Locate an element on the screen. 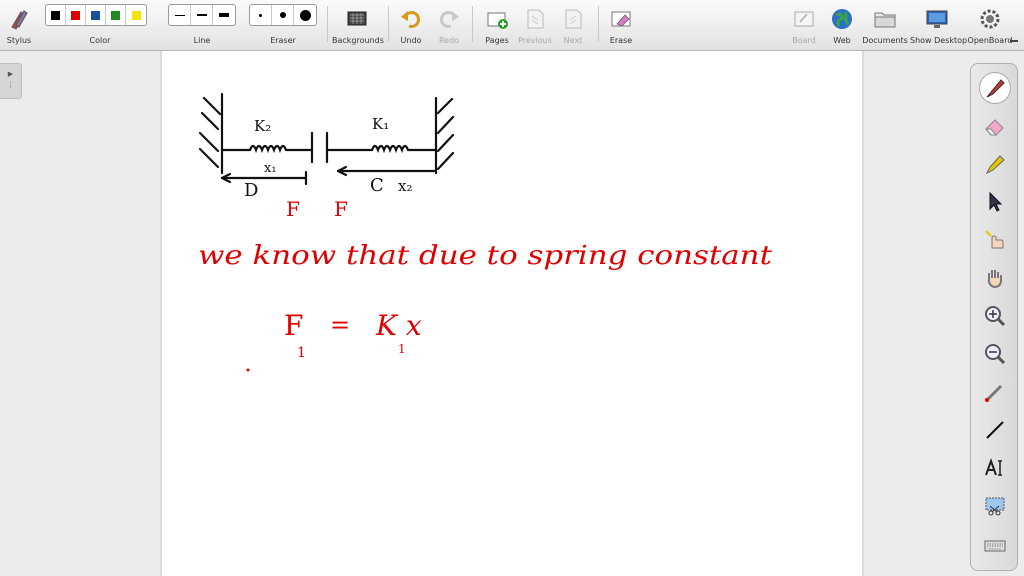  hand-tool is located at coordinates (995, 278).